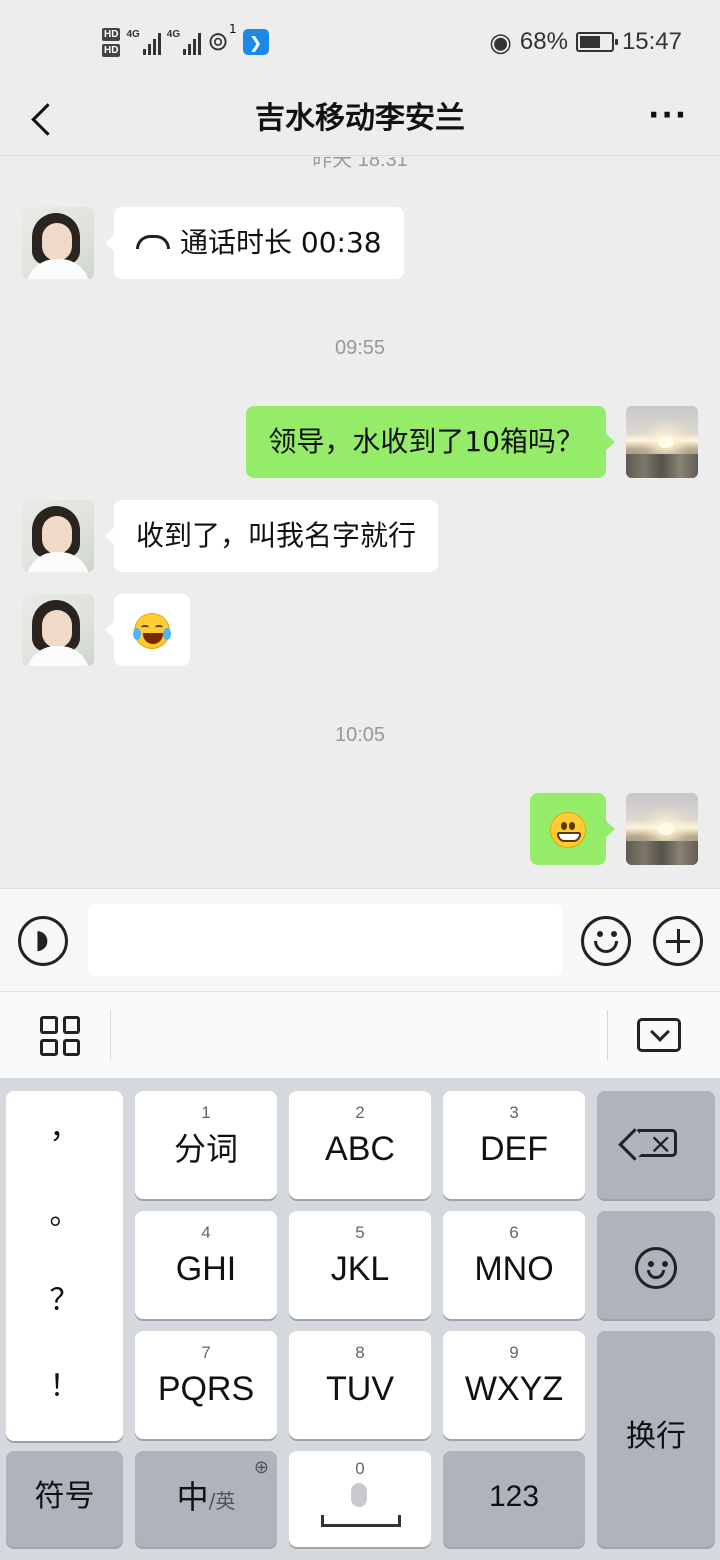  I want to click on globe-icon: ⊕, so click(261, 1467).